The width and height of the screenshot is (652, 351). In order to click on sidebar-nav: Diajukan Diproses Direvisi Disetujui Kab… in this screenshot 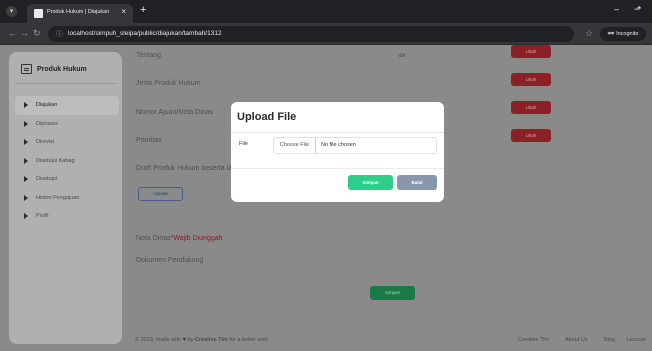, I will do `click(67, 161)`.